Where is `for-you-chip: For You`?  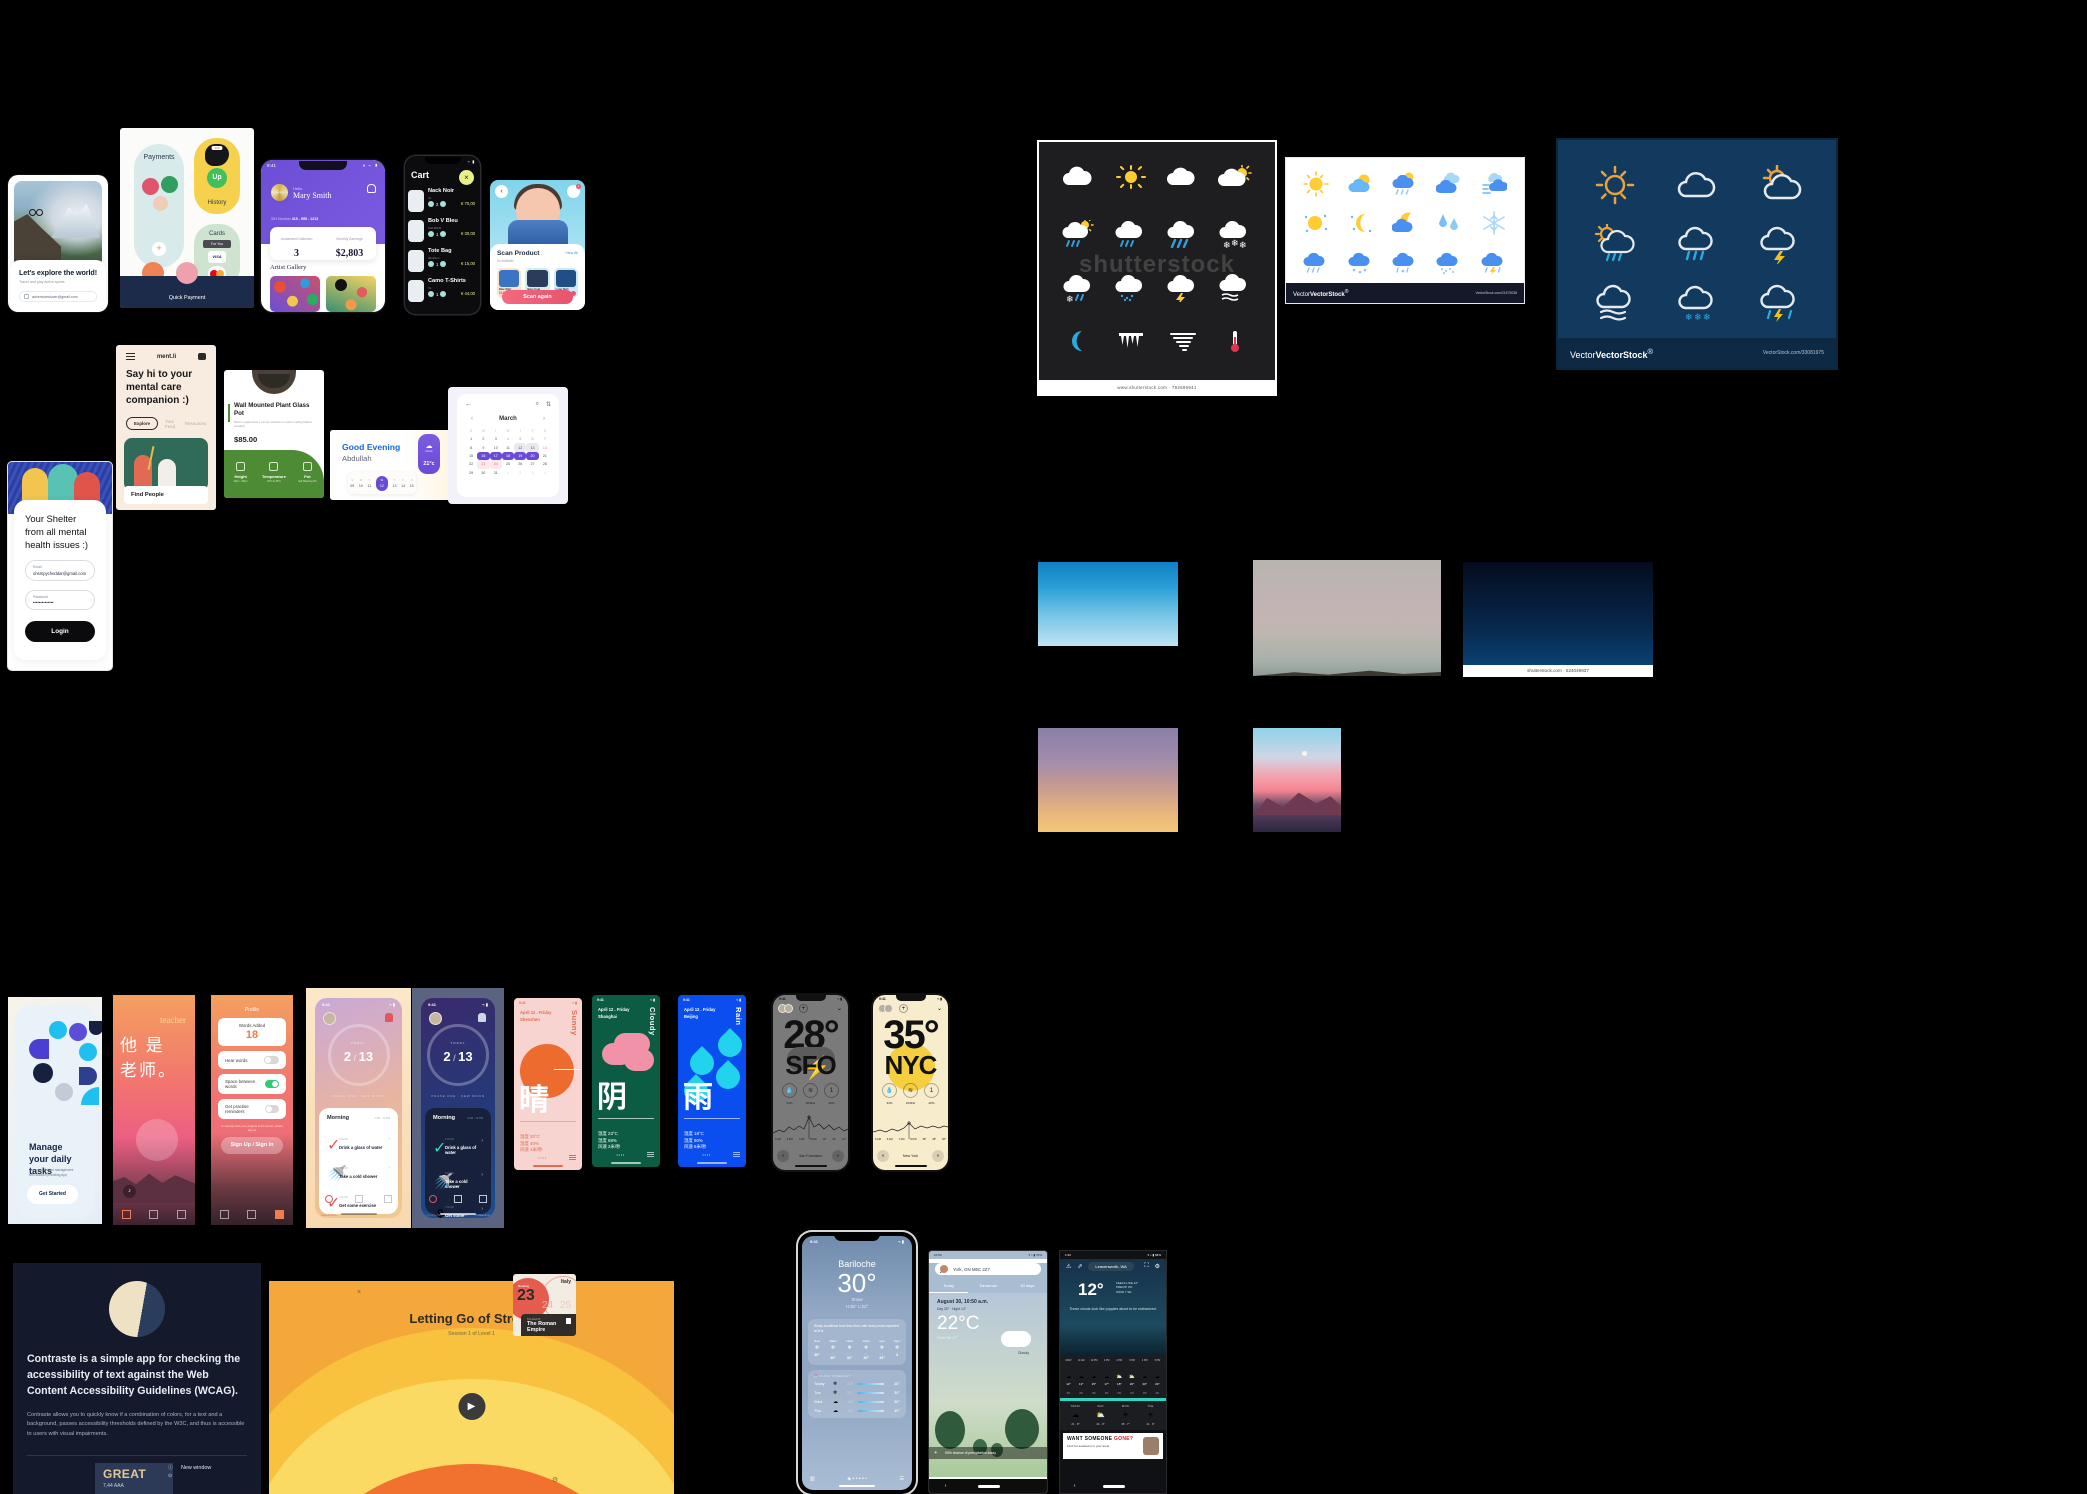
for-you-chip: For You is located at coordinates (217, 244).